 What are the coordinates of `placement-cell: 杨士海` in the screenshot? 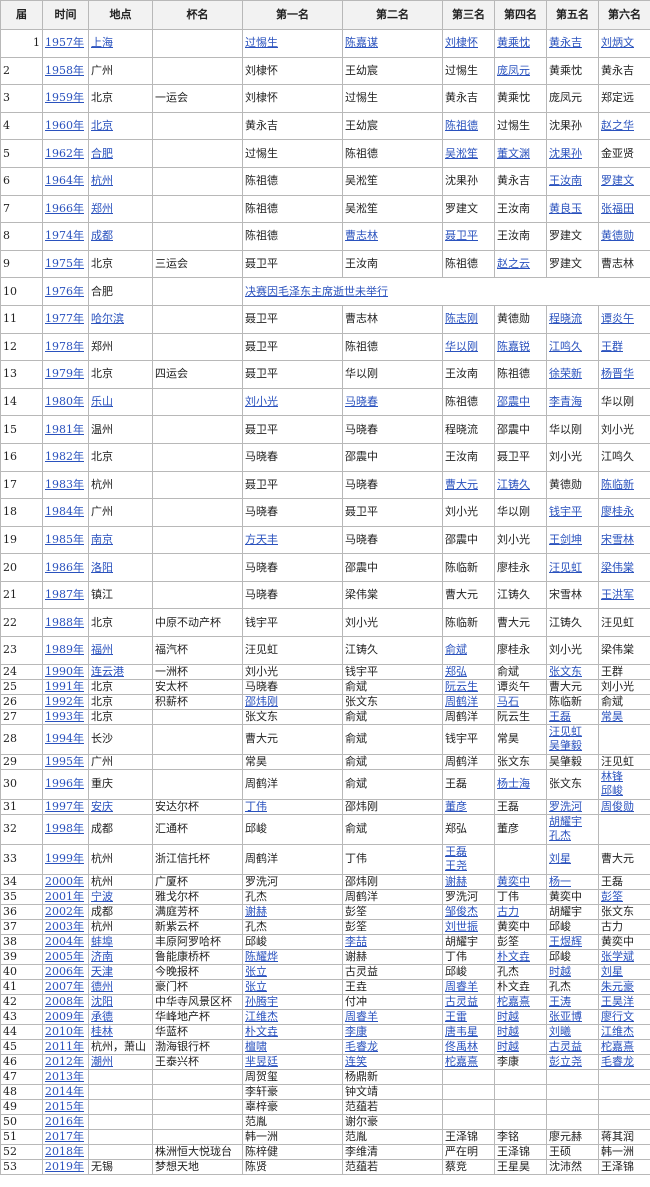 It's located at (520, 784).